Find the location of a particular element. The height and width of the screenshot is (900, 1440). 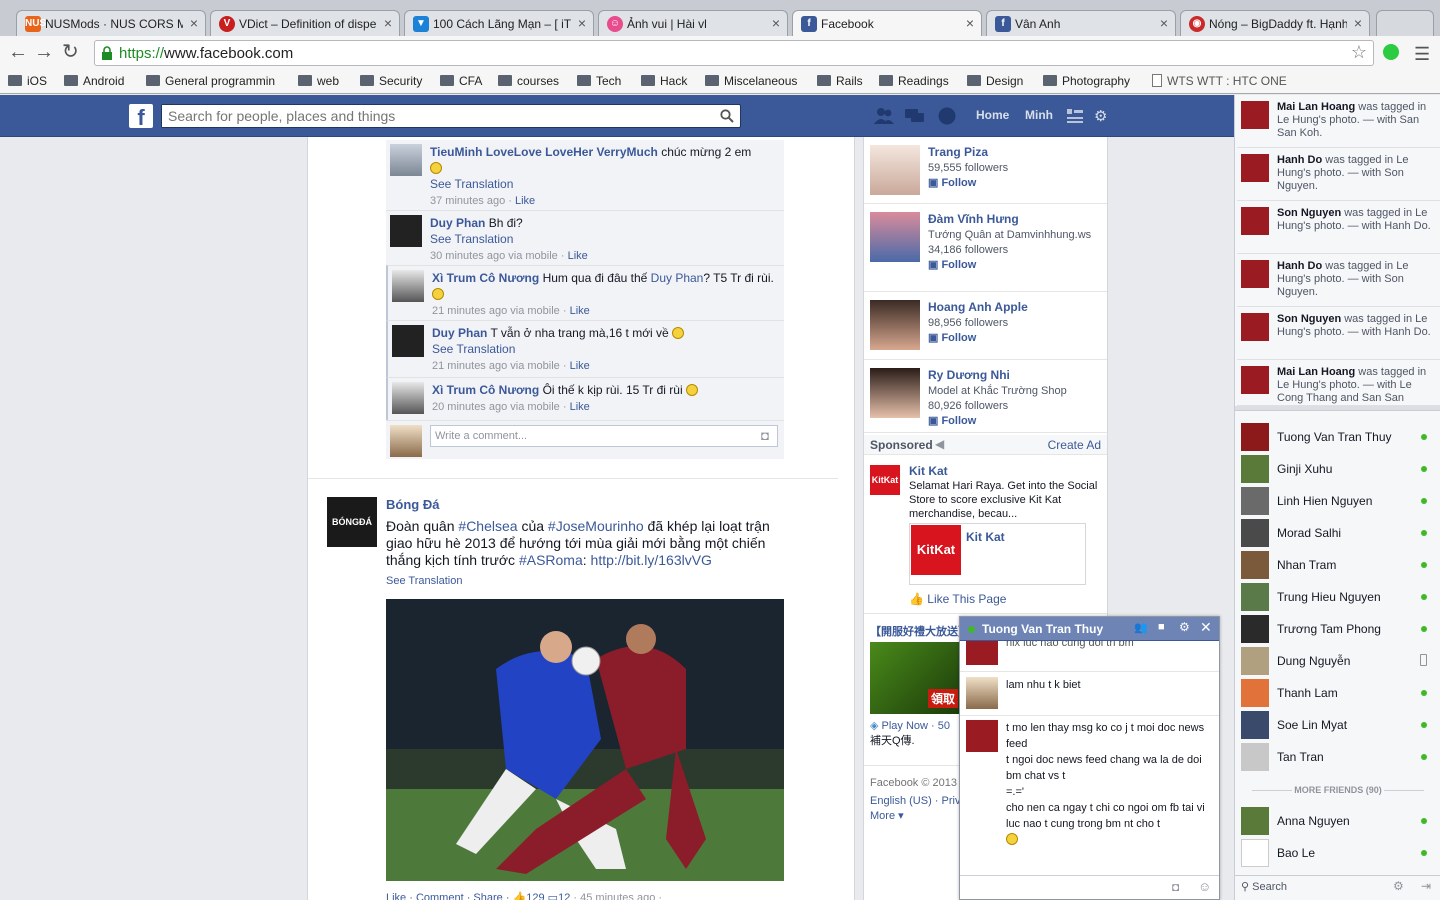

bookmark-folder: iOS is located at coordinates (27, 81).